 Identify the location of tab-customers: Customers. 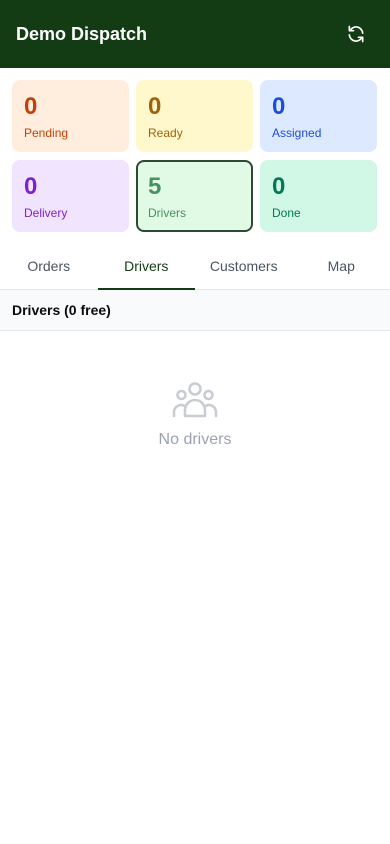
(244, 266).